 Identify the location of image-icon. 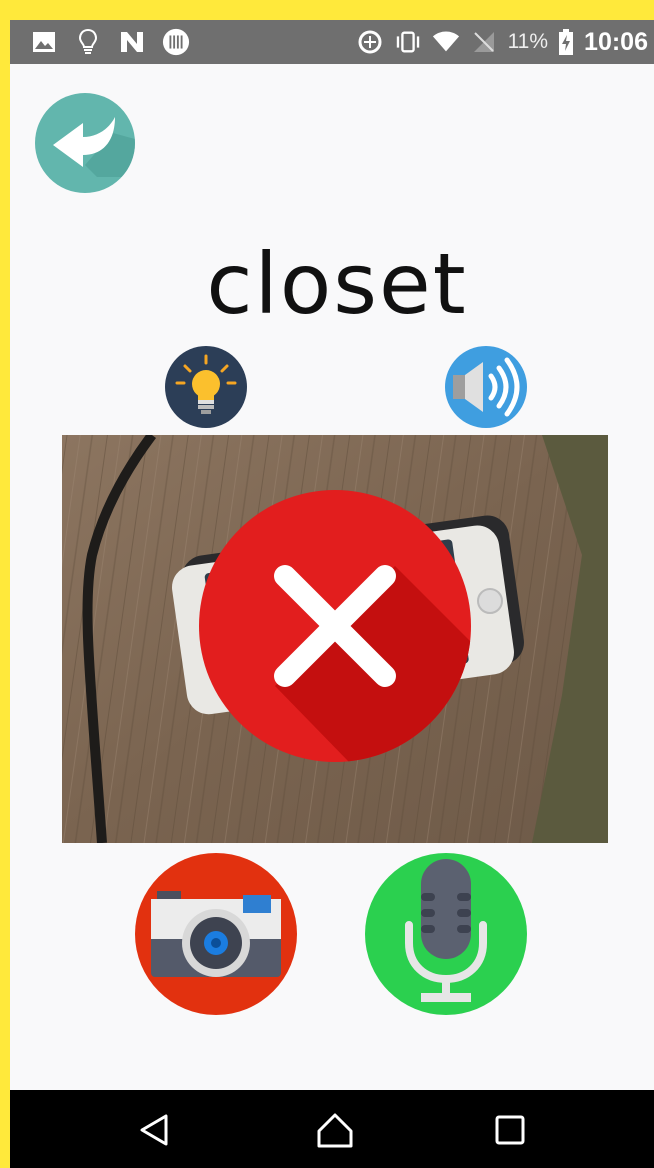
(44, 42).